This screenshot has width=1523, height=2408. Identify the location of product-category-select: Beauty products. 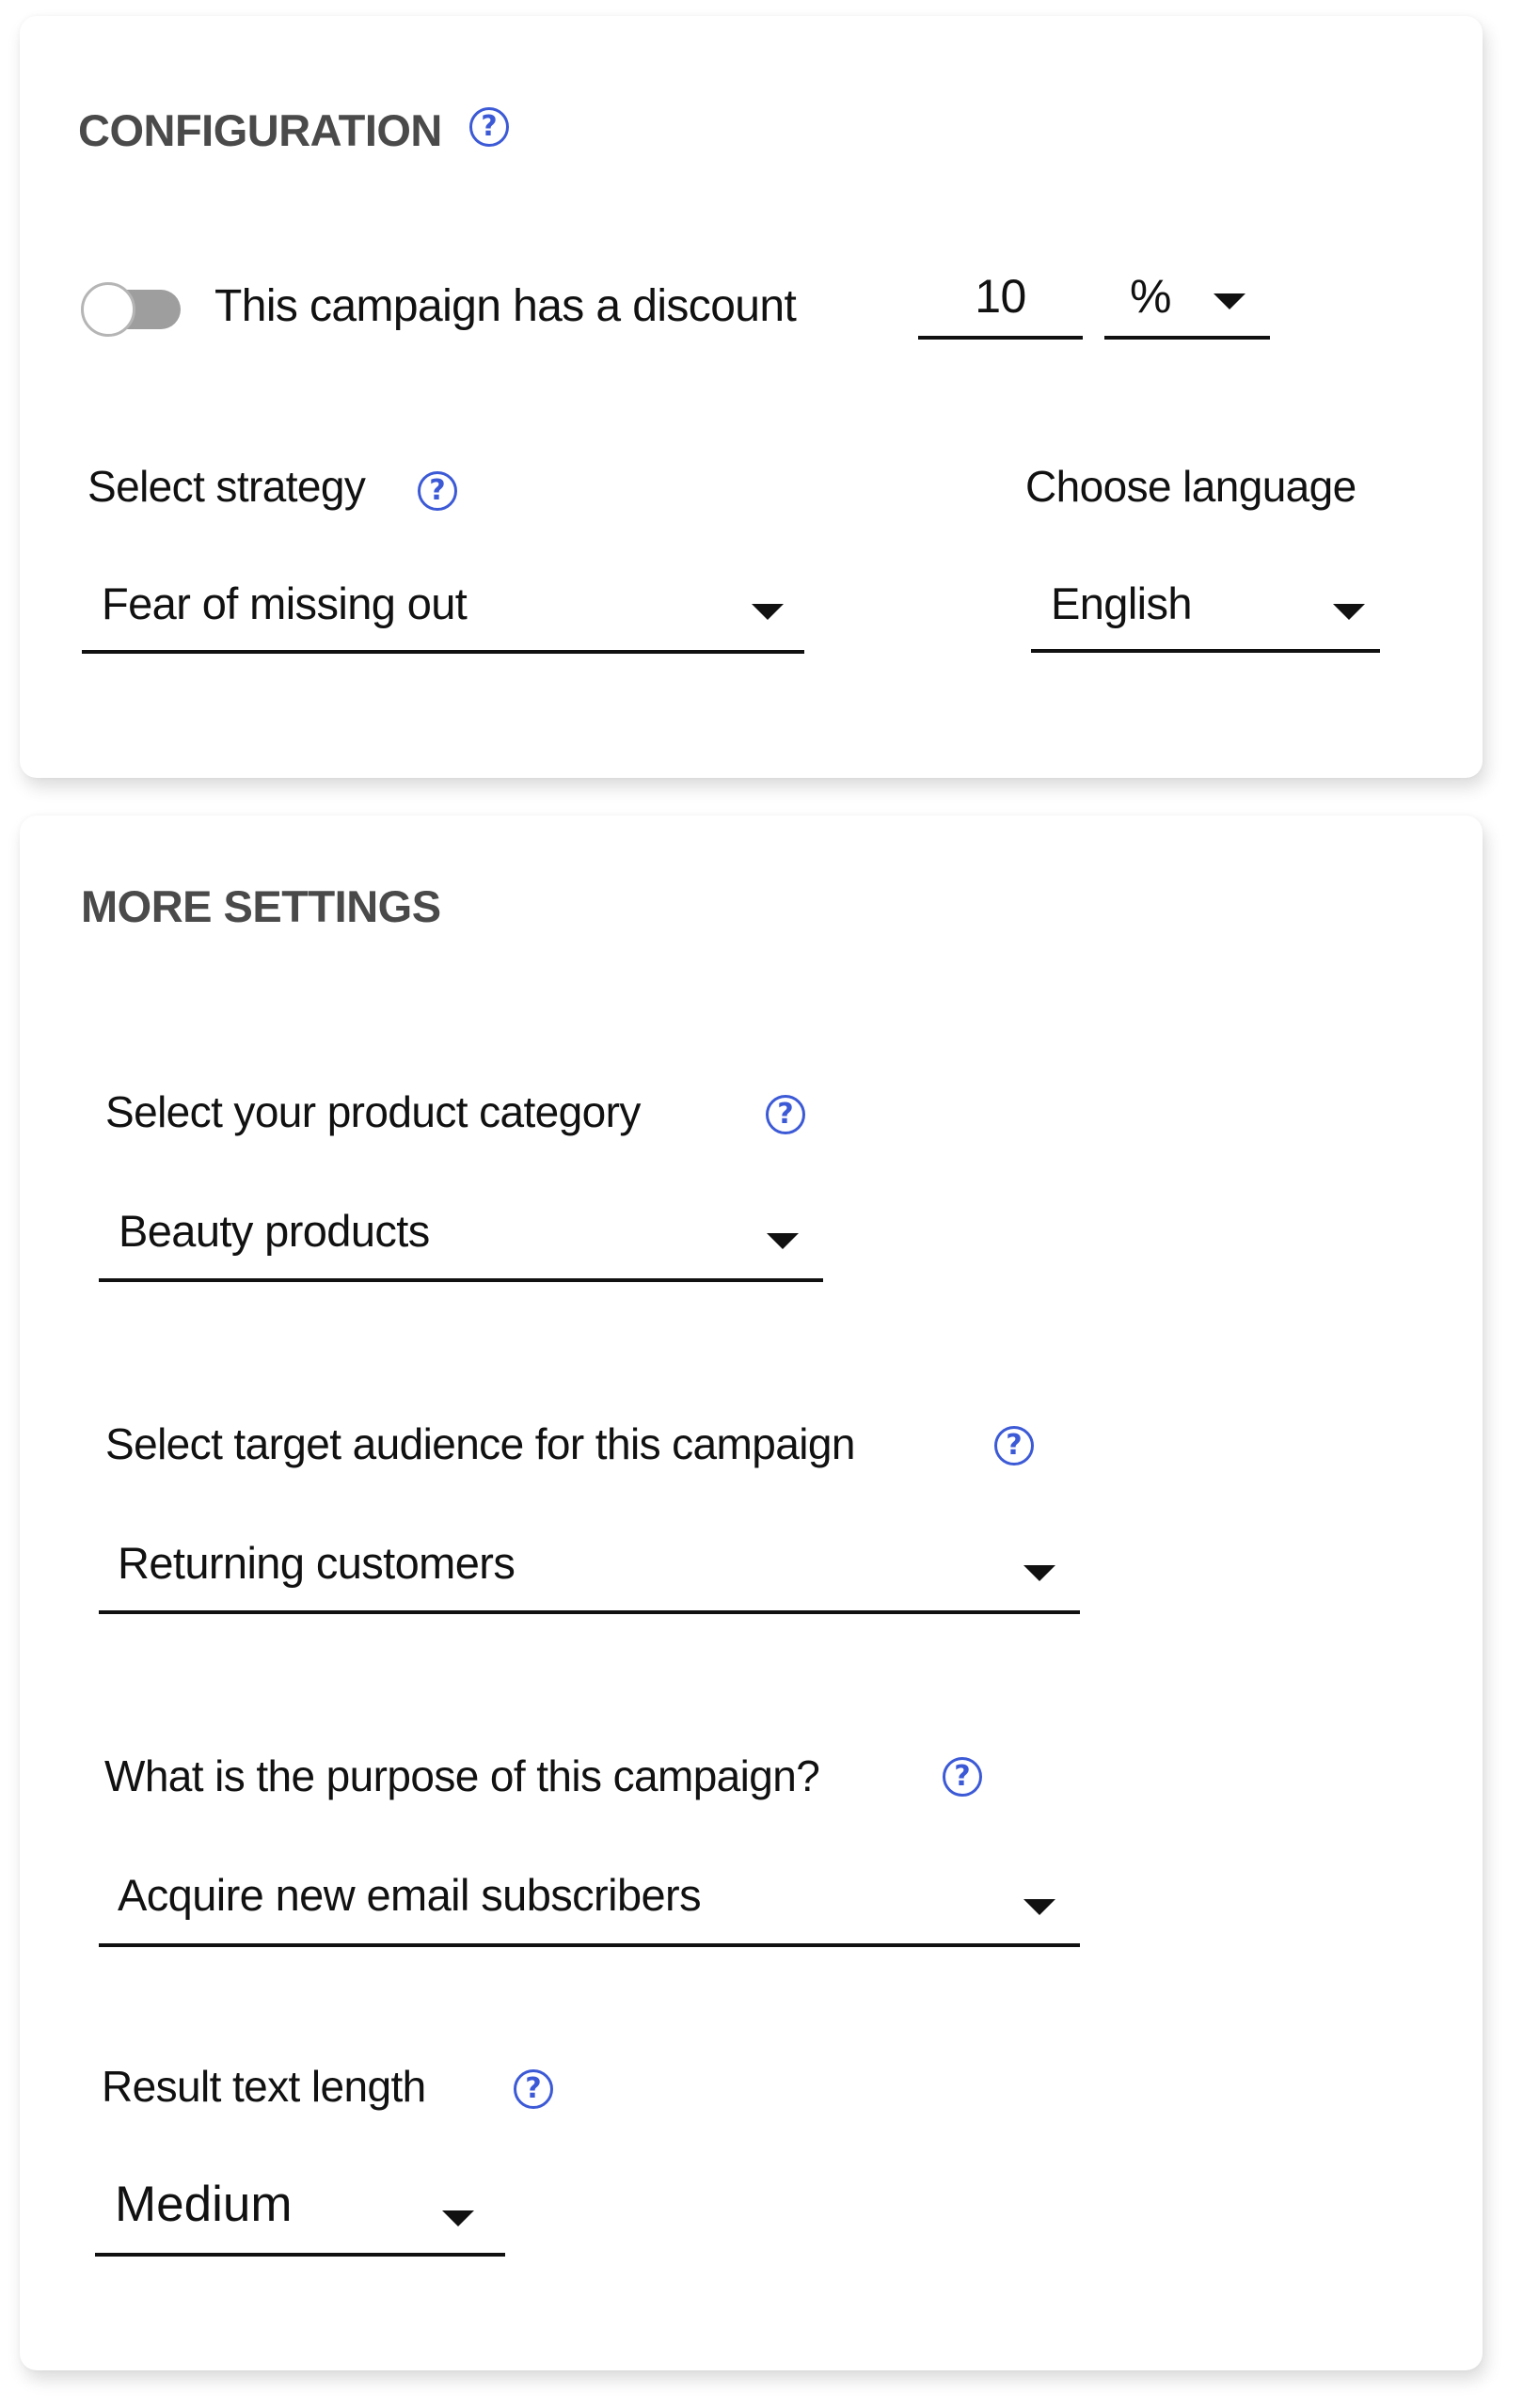
(461, 1237).